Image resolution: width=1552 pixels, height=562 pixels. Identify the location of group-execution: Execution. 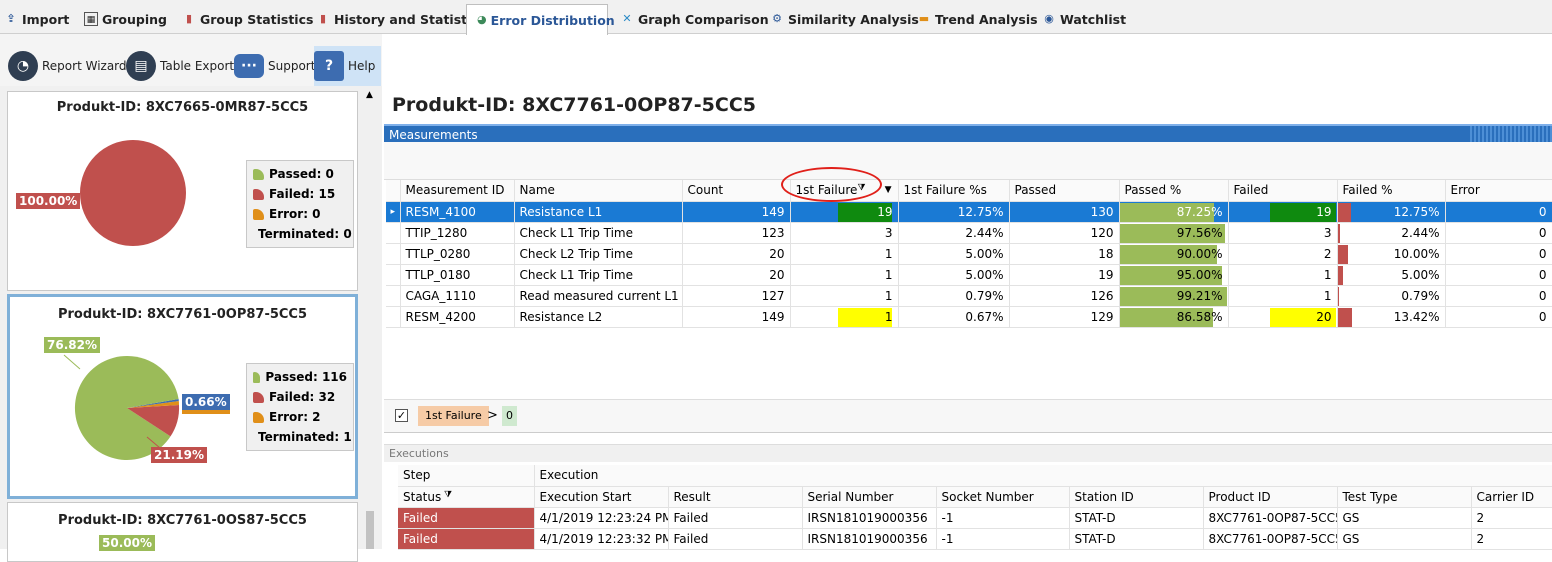
(1043, 476).